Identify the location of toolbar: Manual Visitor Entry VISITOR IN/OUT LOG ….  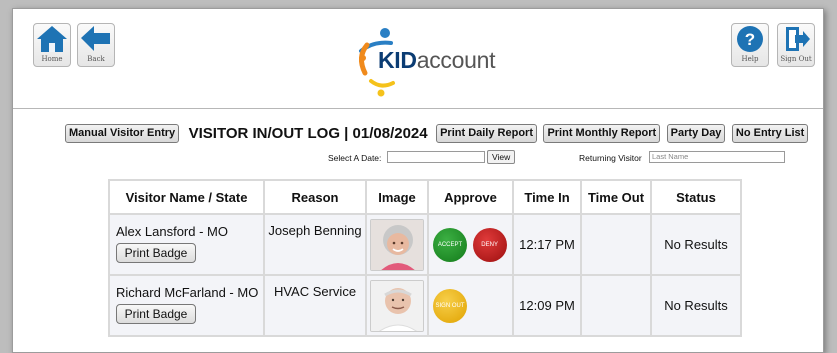
(437, 134).